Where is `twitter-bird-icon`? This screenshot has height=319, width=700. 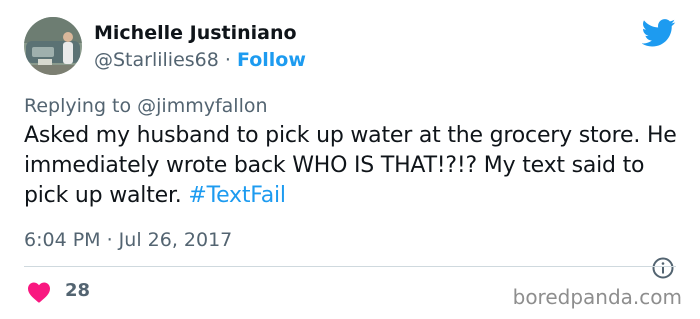
twitter-bird-icon is located at coordinates (659, 33).